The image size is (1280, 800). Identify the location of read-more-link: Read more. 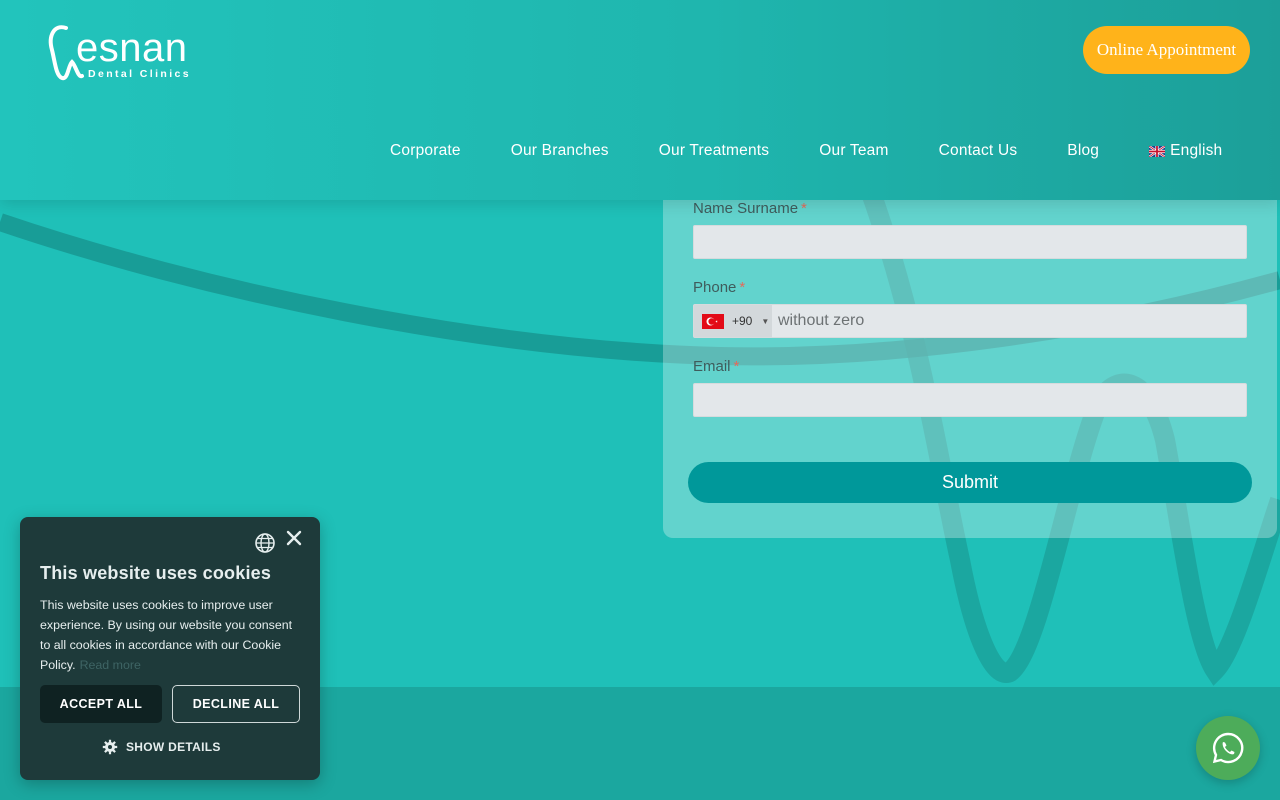
(110, 665).